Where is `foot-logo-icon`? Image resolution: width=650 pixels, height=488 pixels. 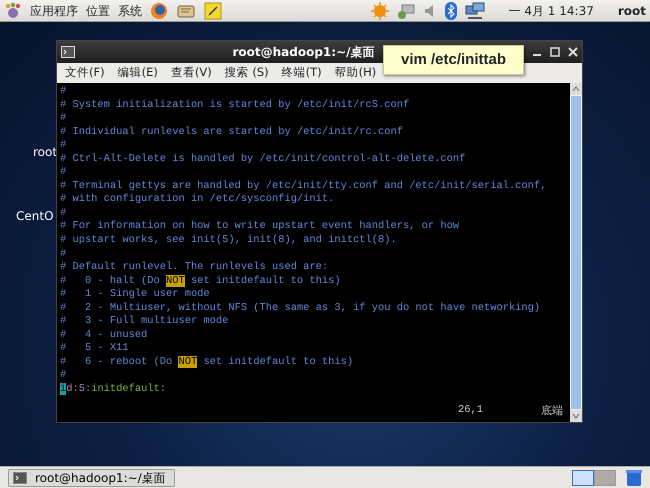
foot-logo-icon is located at coordinates (13, 11).